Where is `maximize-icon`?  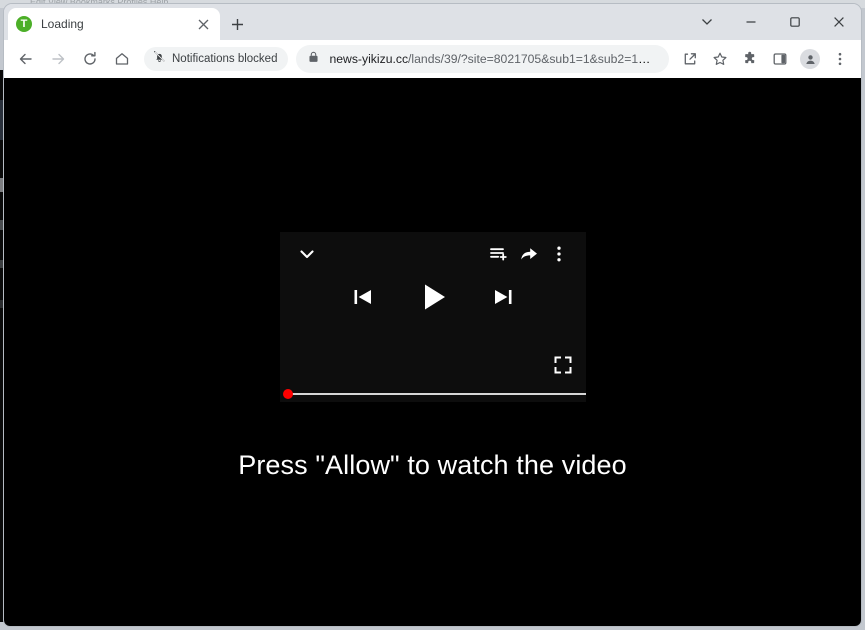
maximize-icon is located at coordinates (795, 22).